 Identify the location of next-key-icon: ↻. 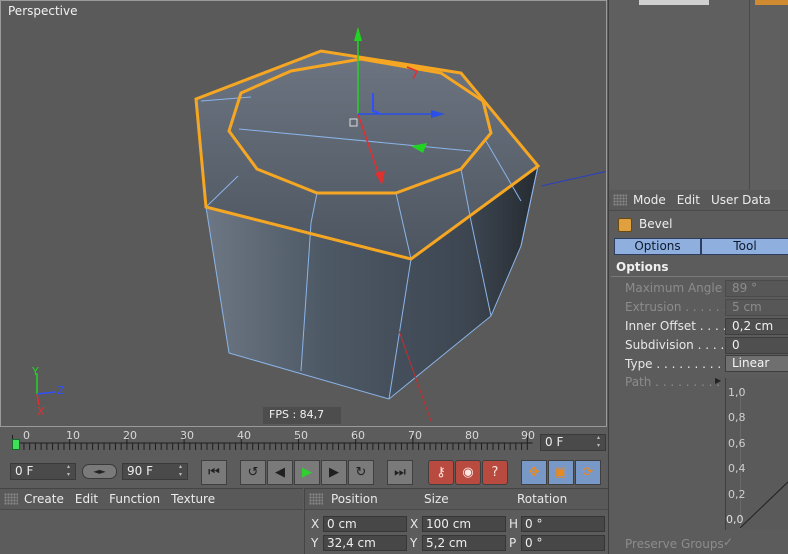
(361, 472).